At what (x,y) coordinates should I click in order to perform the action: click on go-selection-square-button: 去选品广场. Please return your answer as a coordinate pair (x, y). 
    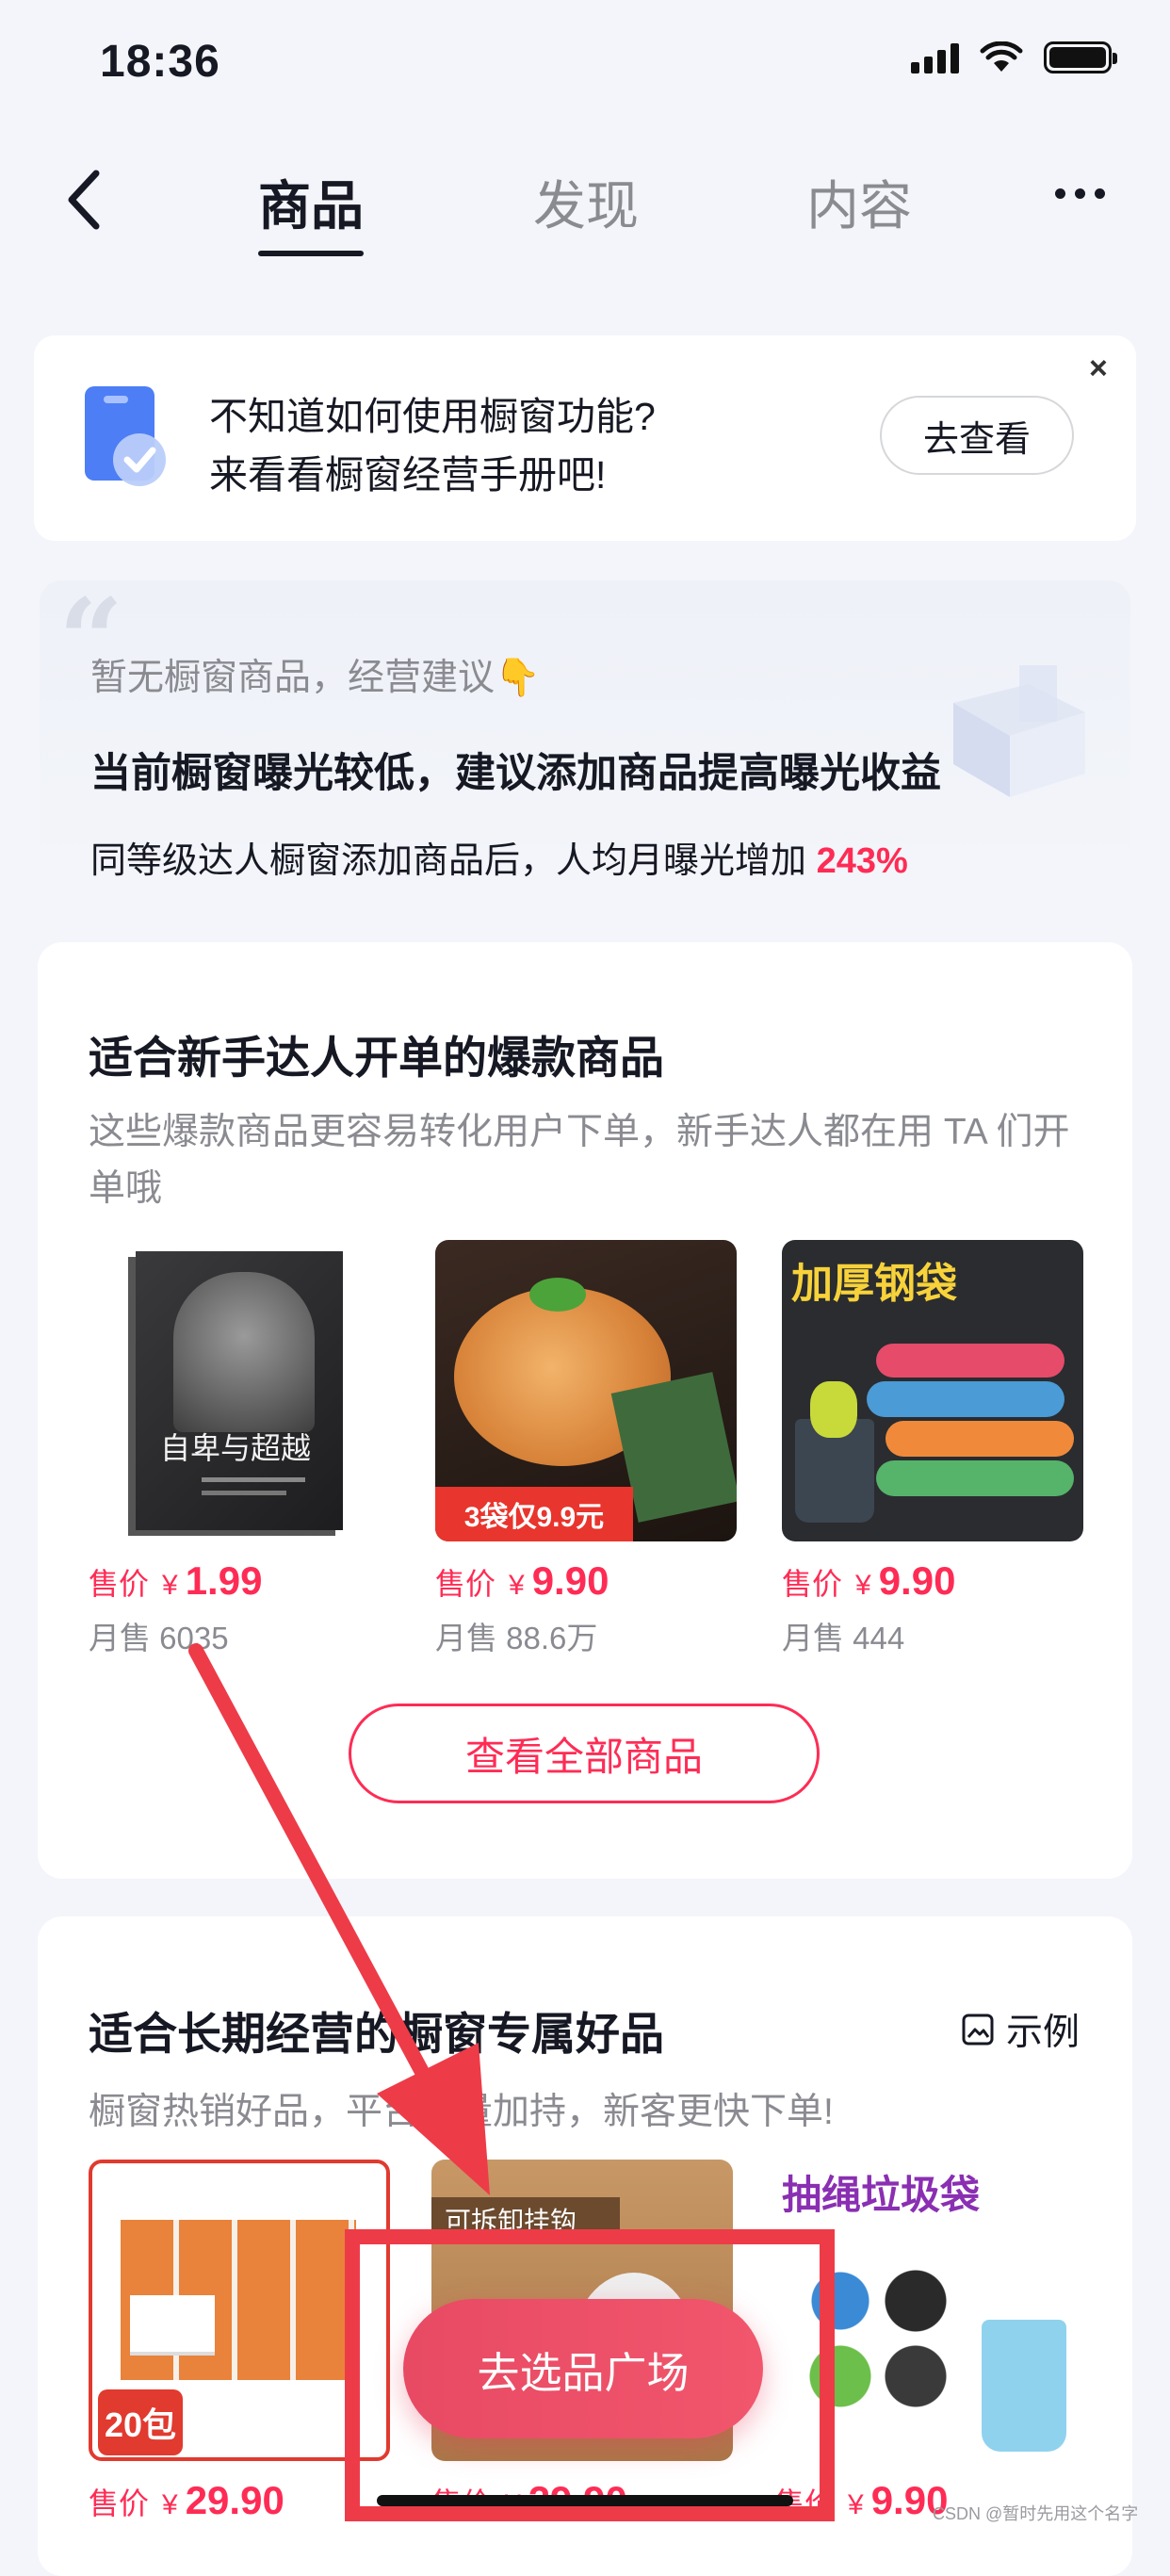
    Looking at the image, I should click on (583, 2368).